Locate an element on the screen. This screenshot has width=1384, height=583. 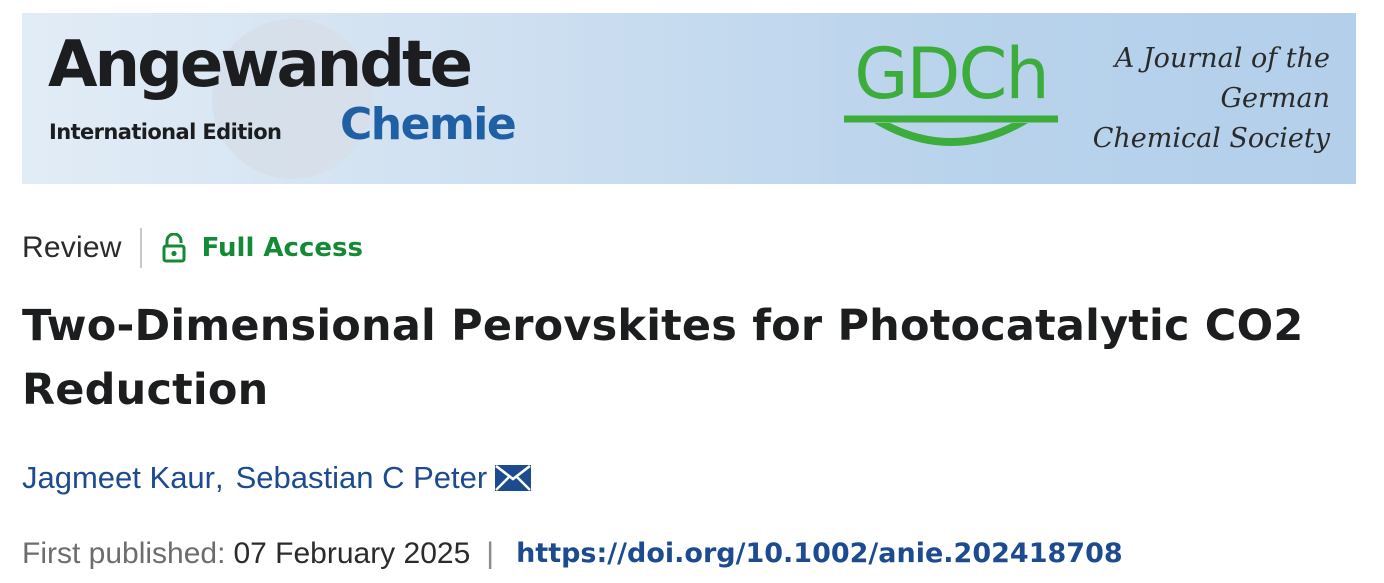
society-tagline-line: A Journal of the is located at coordinates (1222, 58).